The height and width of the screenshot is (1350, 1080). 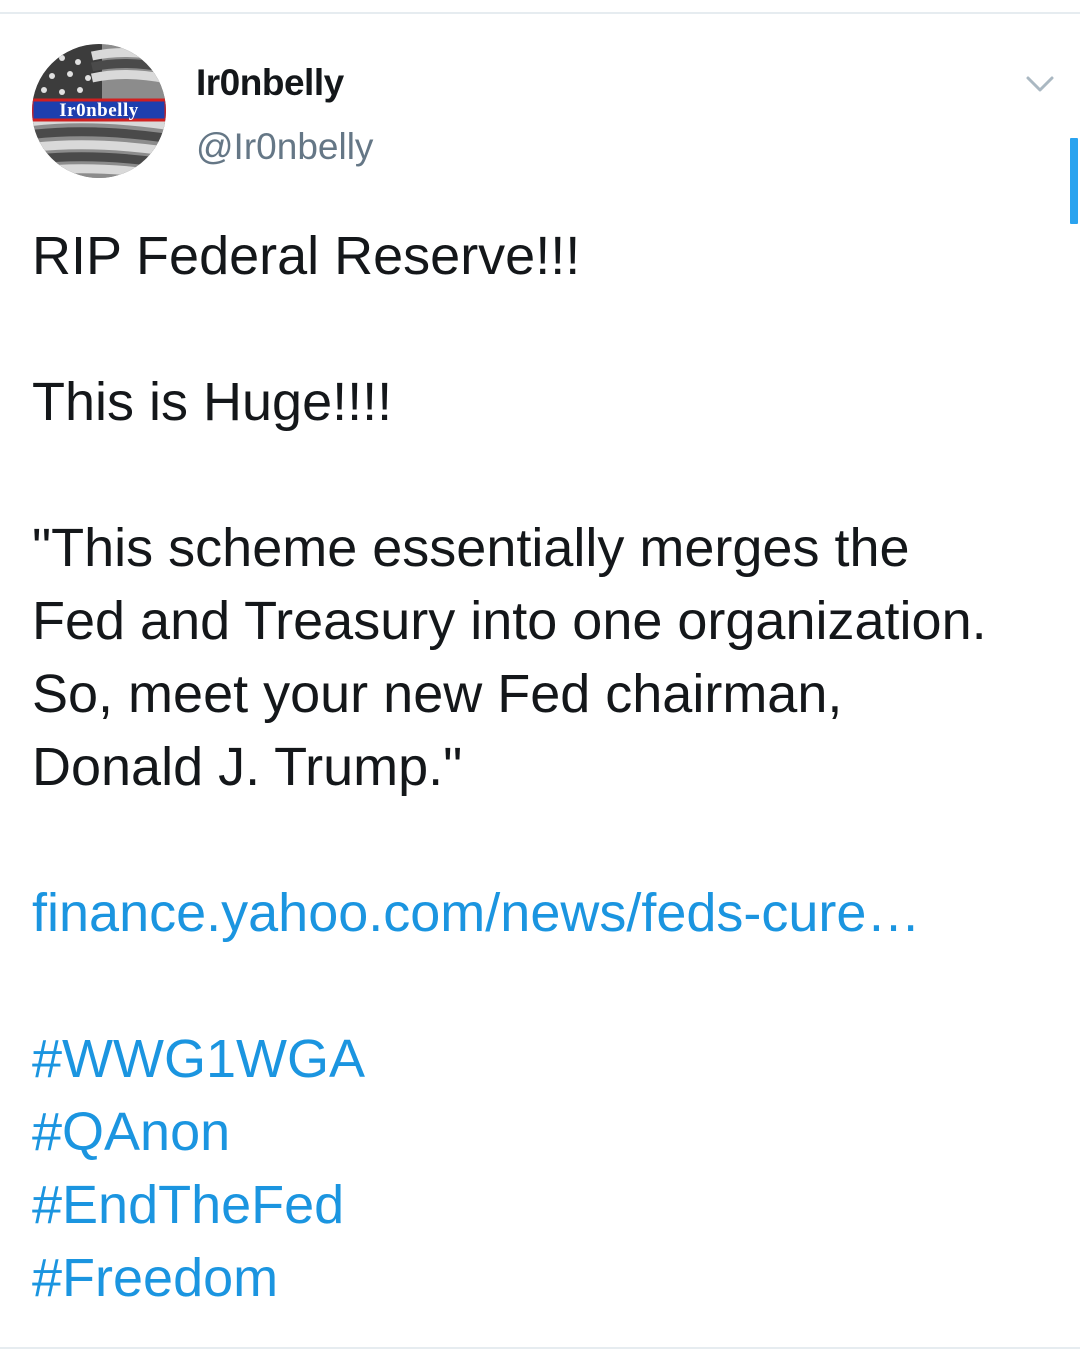 I want to click on author-display-name: Ir0nbelly, so click(x=270, y=83).